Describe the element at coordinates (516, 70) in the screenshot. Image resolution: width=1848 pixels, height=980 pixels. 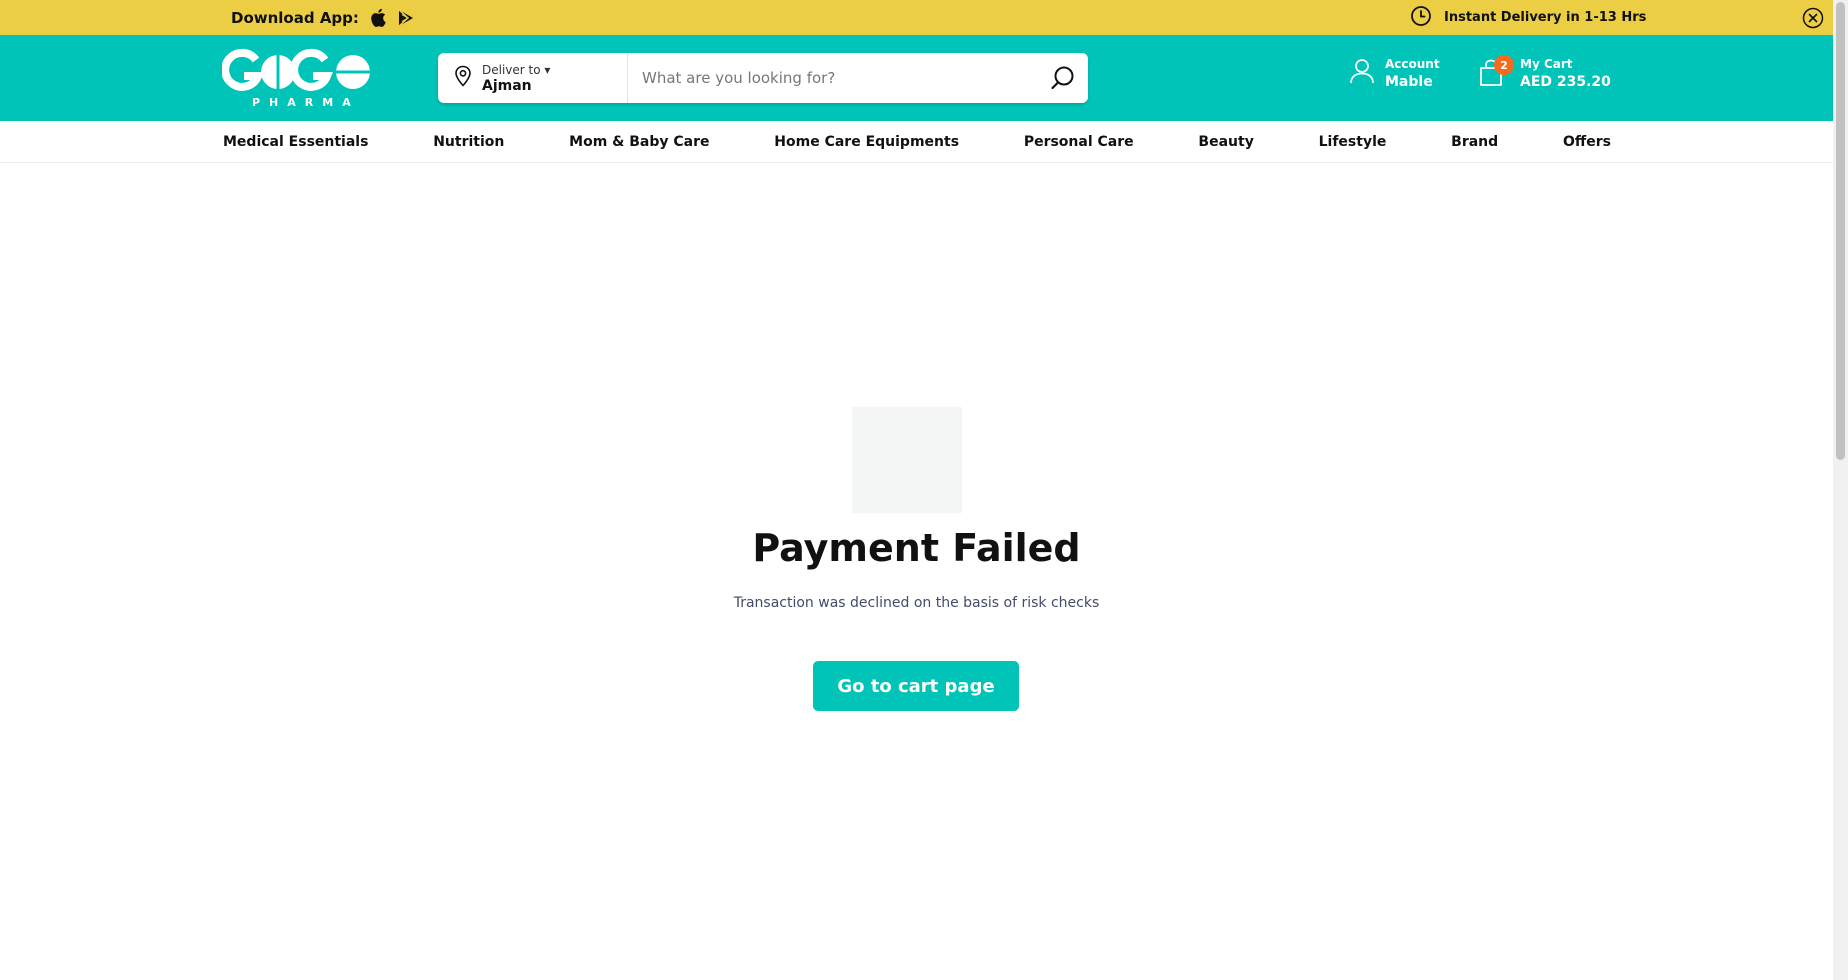
I see `deliver-to-label: Deliver to ▾` at that location.